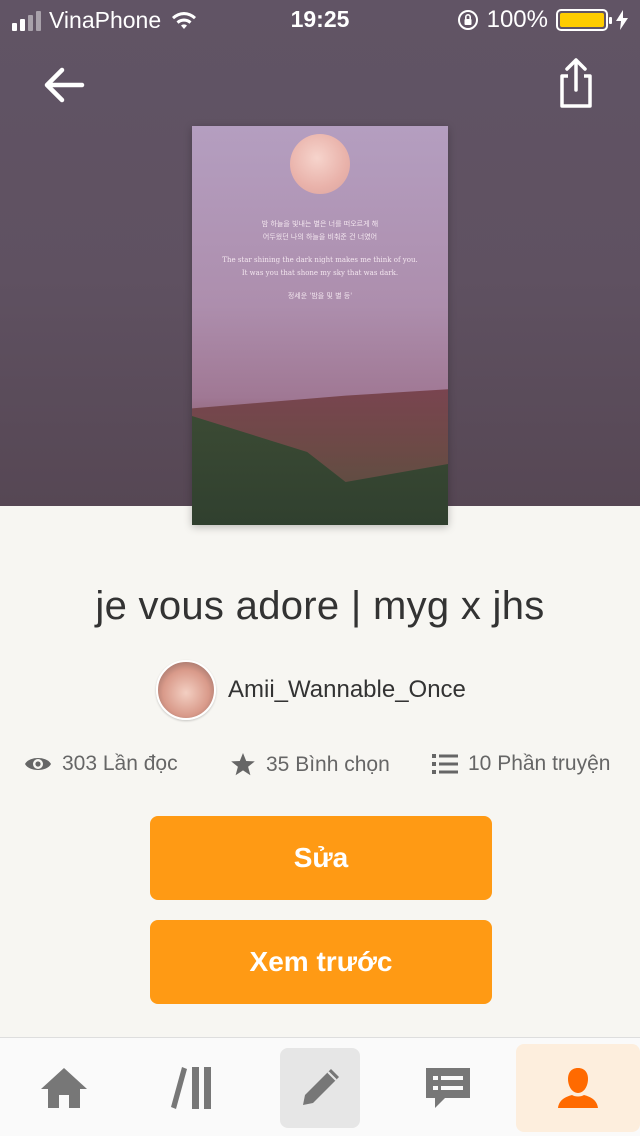 Image resolution: width=640 pixels, height=1136 pixels. What do you see at coordinates (320, 164) in the screenshot?
I see `cover-moon` at bounding box center [320, 164].